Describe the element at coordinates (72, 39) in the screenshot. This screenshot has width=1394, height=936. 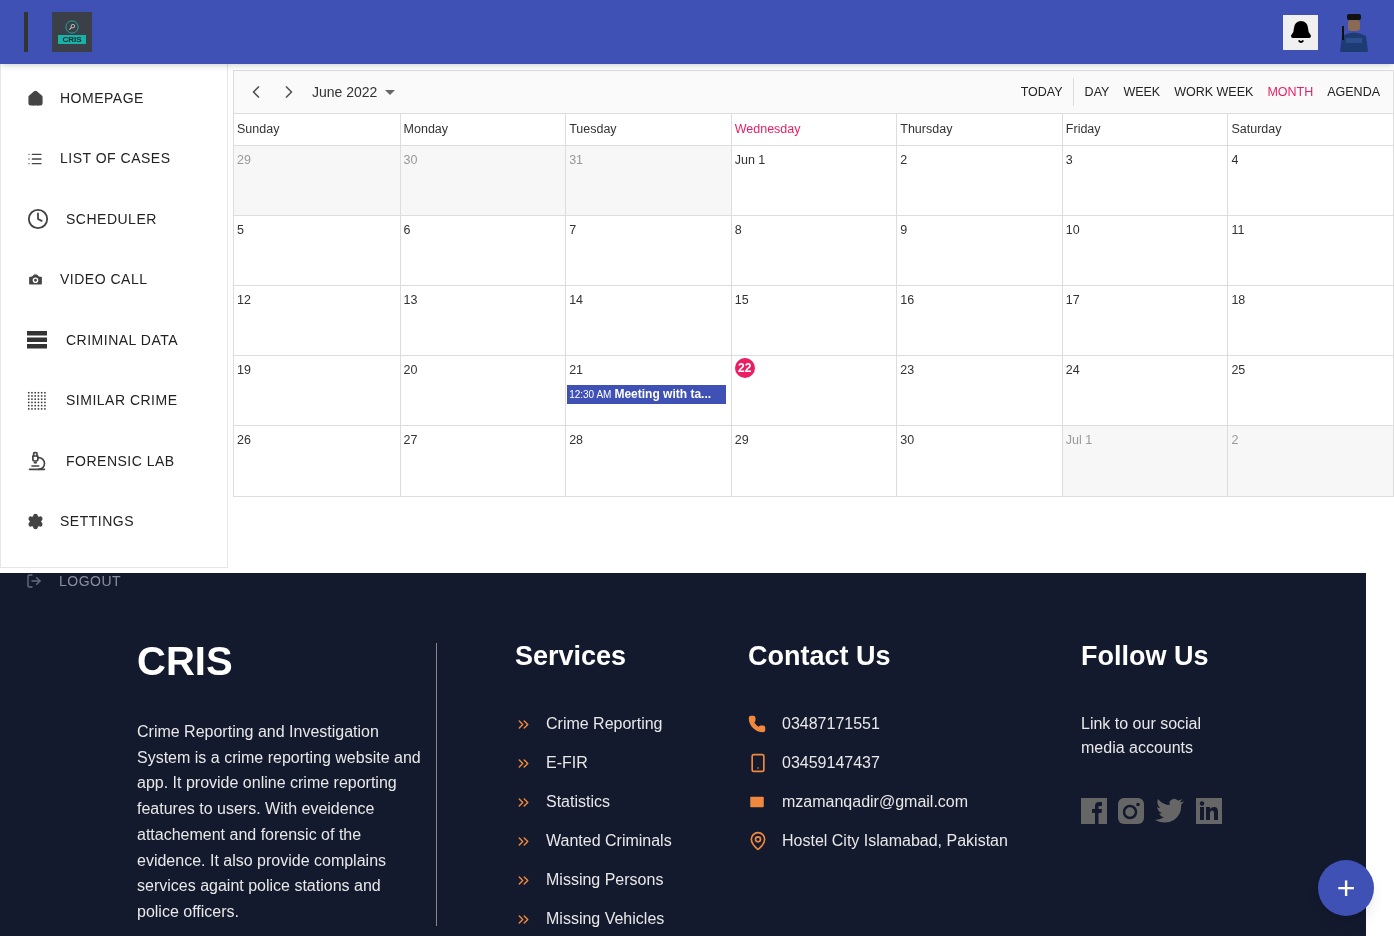
I see `logo-text: CRIS` at that location.